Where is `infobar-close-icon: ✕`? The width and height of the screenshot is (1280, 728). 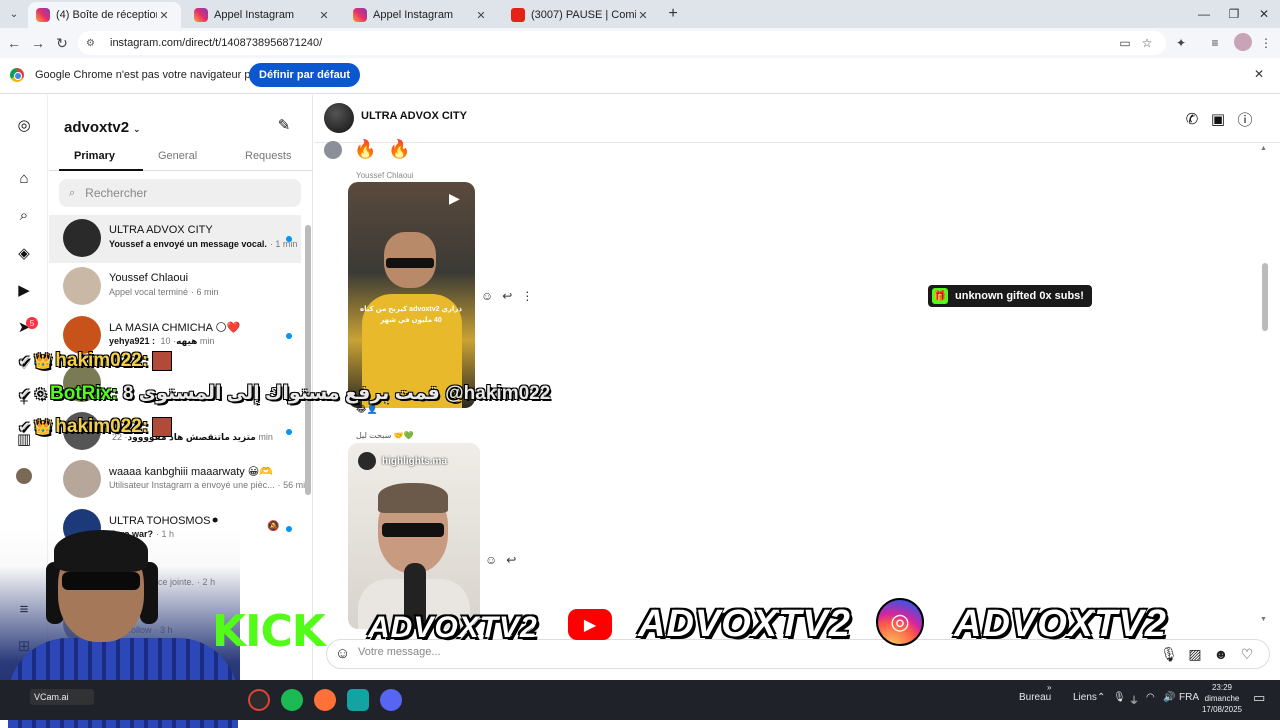 infobar-close-icon: ✕ is located at coordinates (1259, 74).